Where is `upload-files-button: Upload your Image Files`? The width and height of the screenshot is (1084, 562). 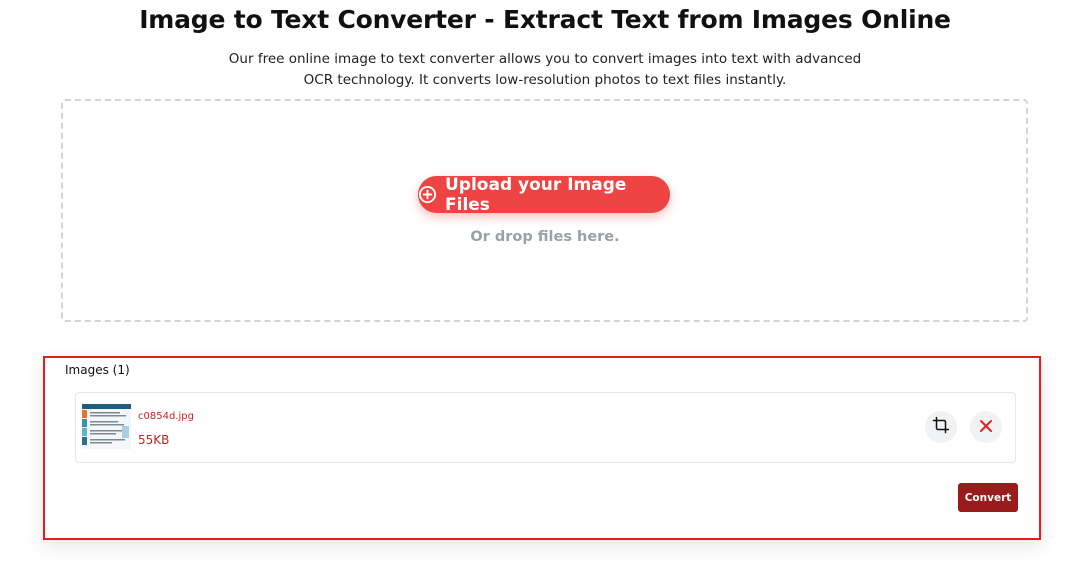
upload-files-button: Upload your Image Files is located at coordinates (544, 194).